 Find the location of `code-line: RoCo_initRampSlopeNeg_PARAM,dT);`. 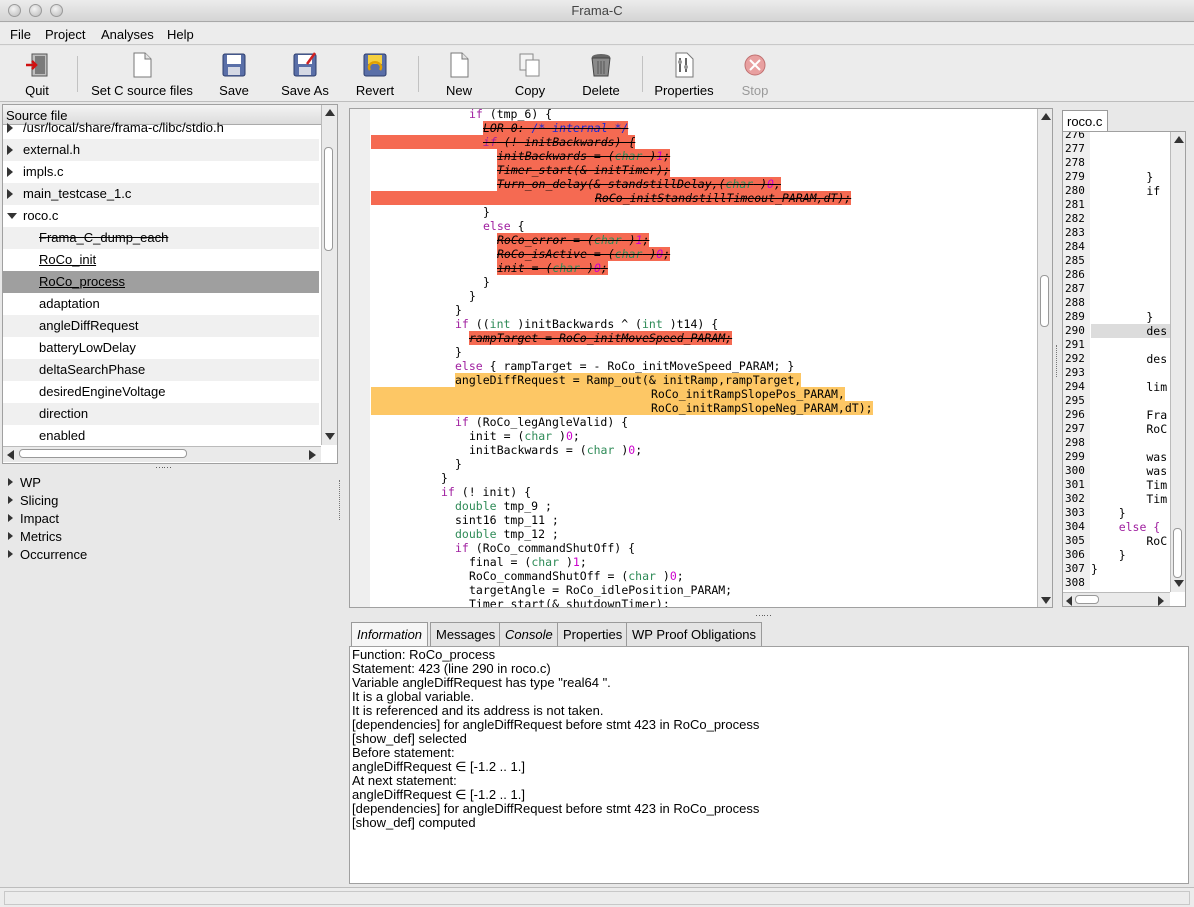

code-line: RoCo_initRampSlopeNeg_PARAM,dT); is located at coordinates (622, 408).